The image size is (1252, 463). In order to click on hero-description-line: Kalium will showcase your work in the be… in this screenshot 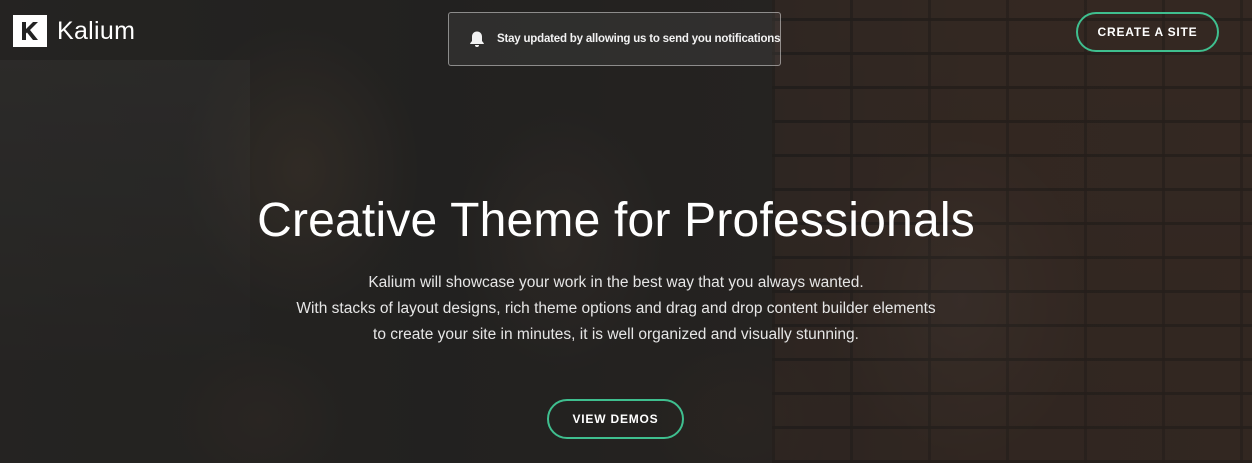, I will do `click(616, 282)`.